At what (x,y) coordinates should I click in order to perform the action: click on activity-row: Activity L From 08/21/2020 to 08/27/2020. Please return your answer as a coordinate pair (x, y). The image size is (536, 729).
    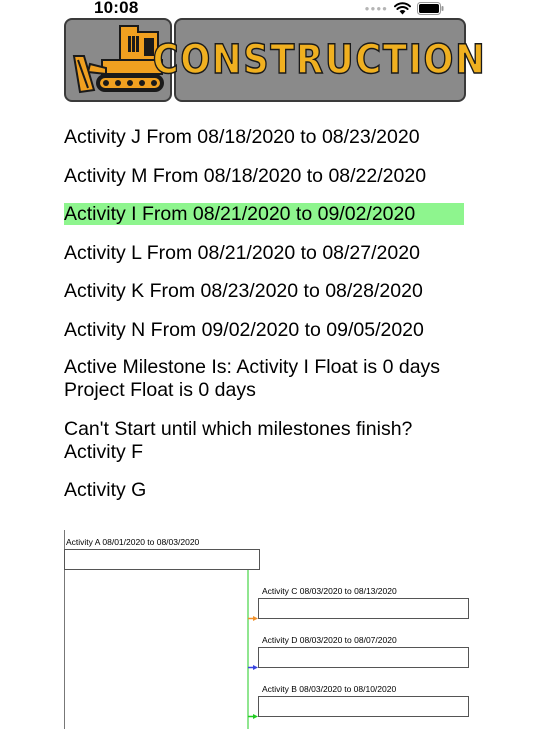
    Looking at the image, I should click on (264, 255).